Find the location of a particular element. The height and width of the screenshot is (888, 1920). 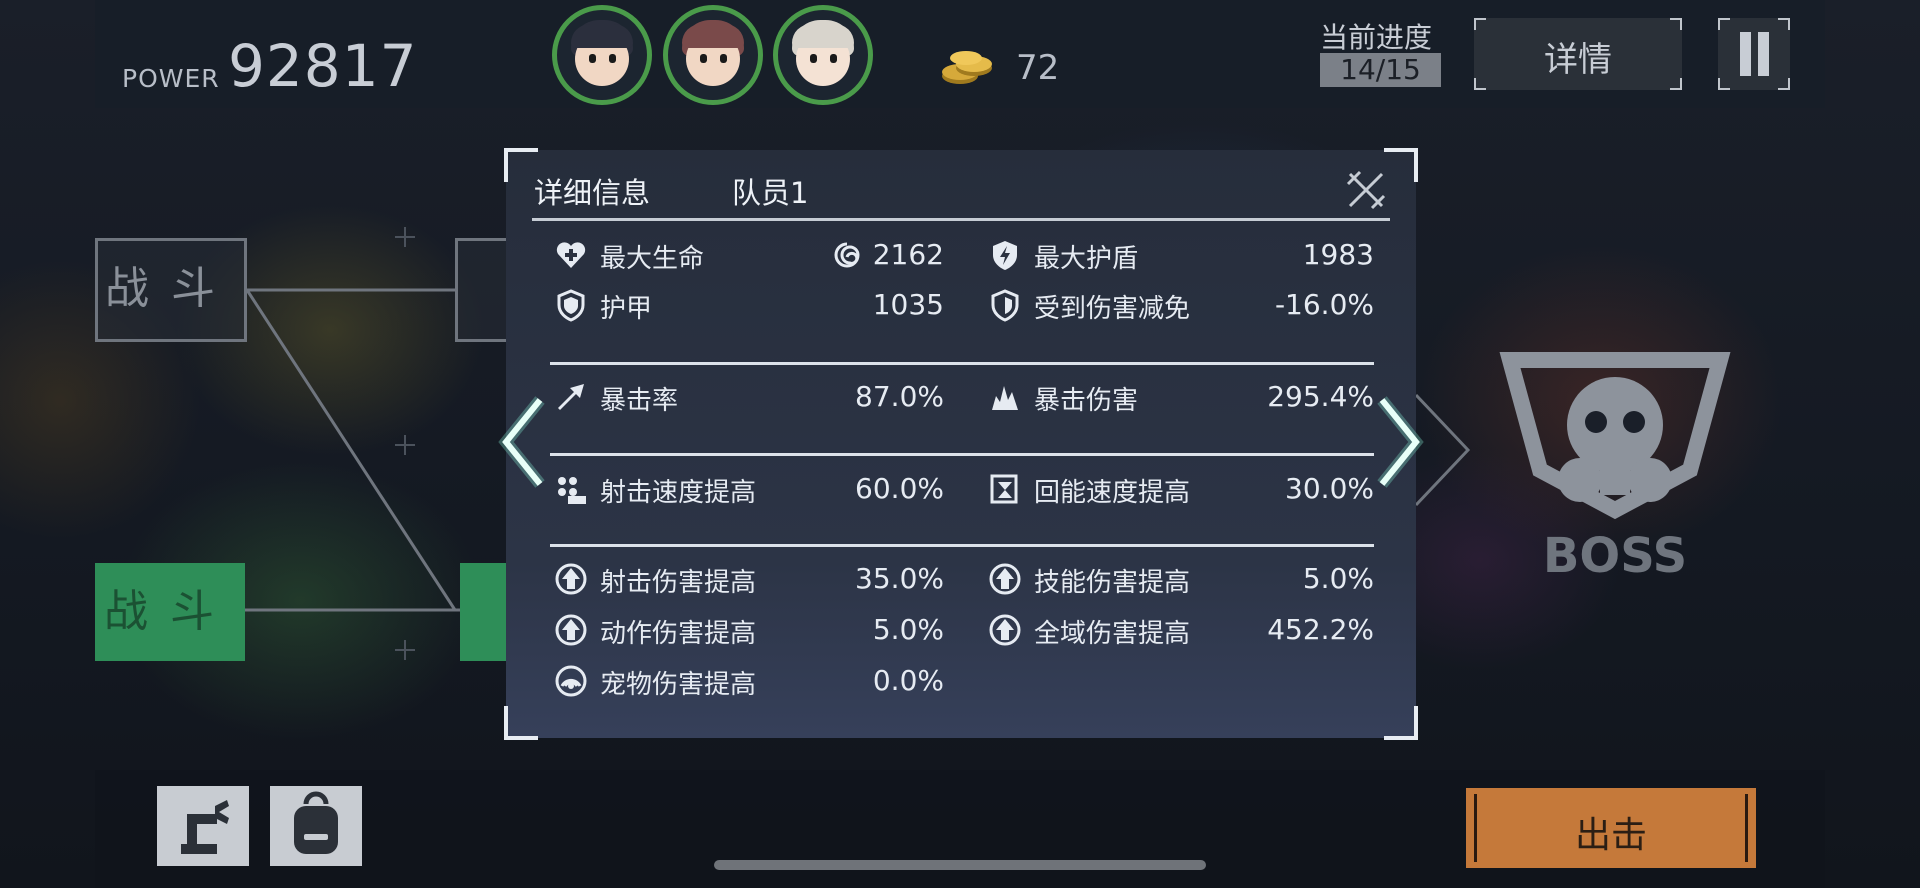

global-damage-label: 全域伤害提高 is located at coordinates (1112, 634).